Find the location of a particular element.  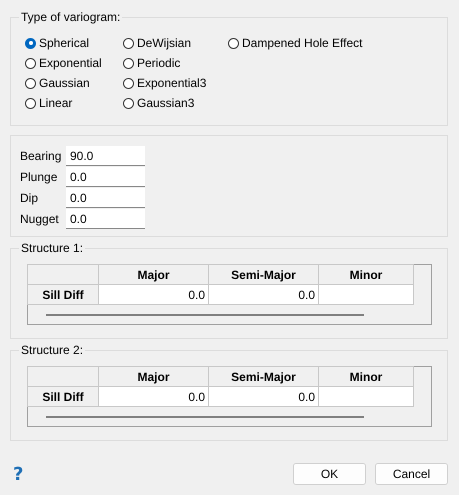

input-field: 90.0 is located at coordinates (105, 156).